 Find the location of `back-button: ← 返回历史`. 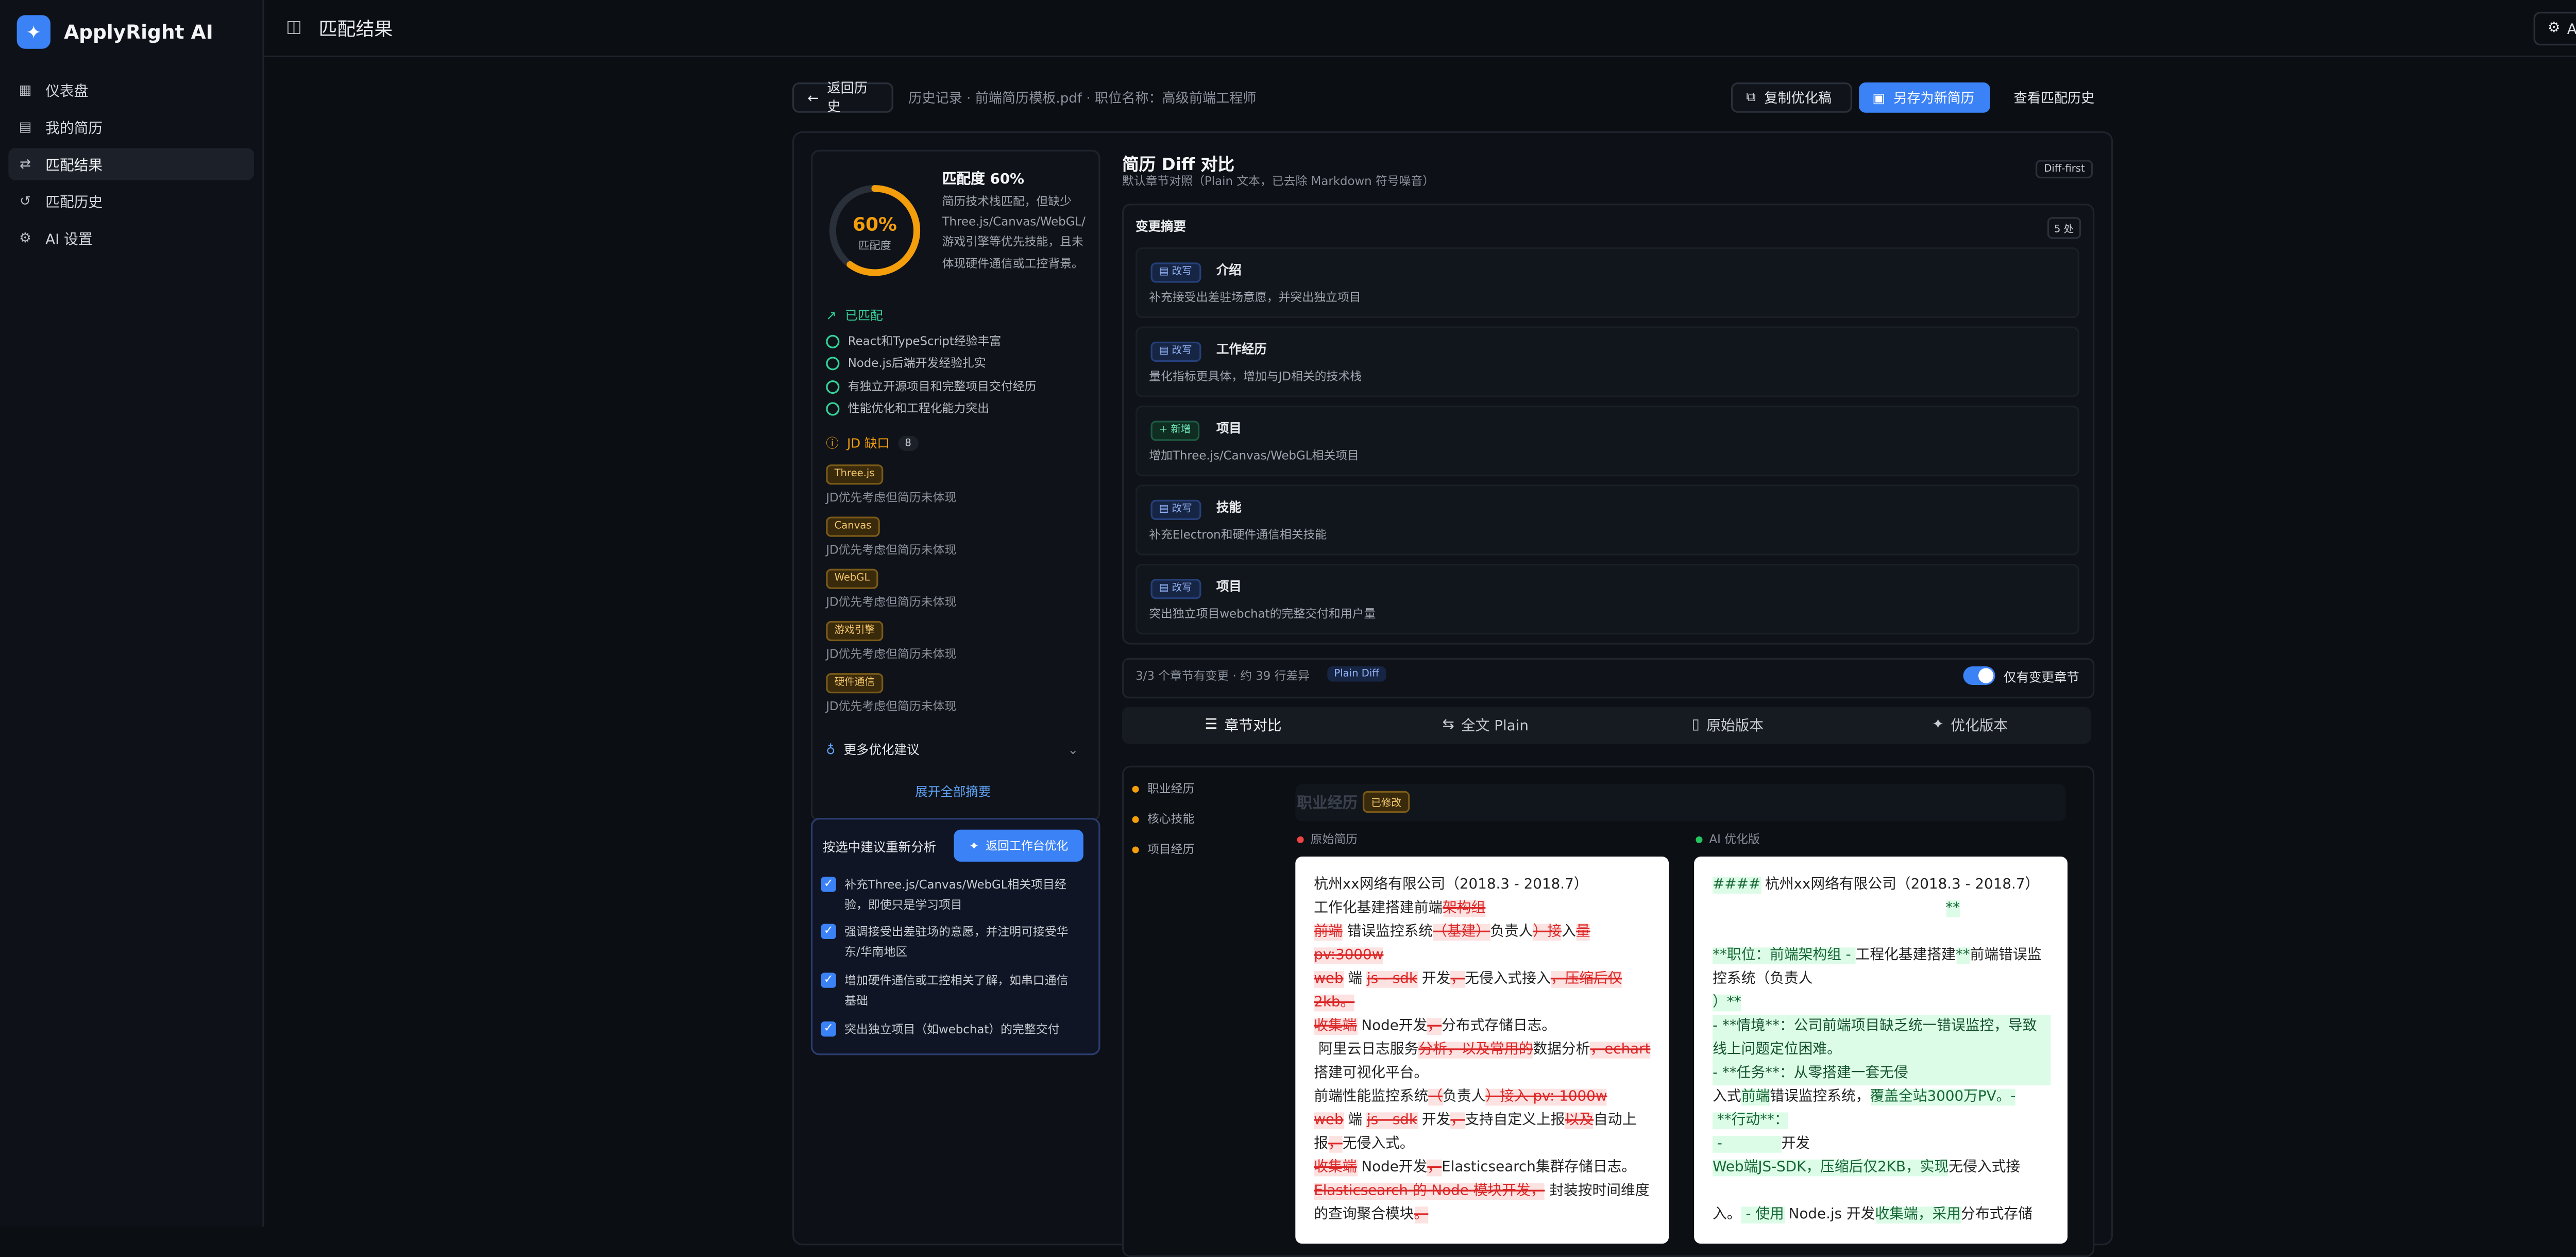

back-button: ← 返回历史 is located at coordinates (842, 97).